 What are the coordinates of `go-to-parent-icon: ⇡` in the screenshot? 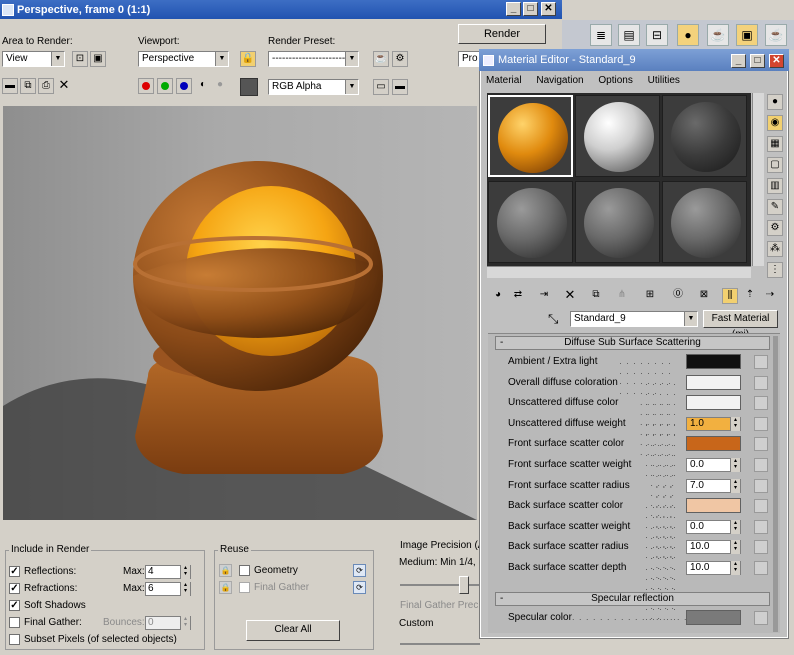 It's located at (750, 296).